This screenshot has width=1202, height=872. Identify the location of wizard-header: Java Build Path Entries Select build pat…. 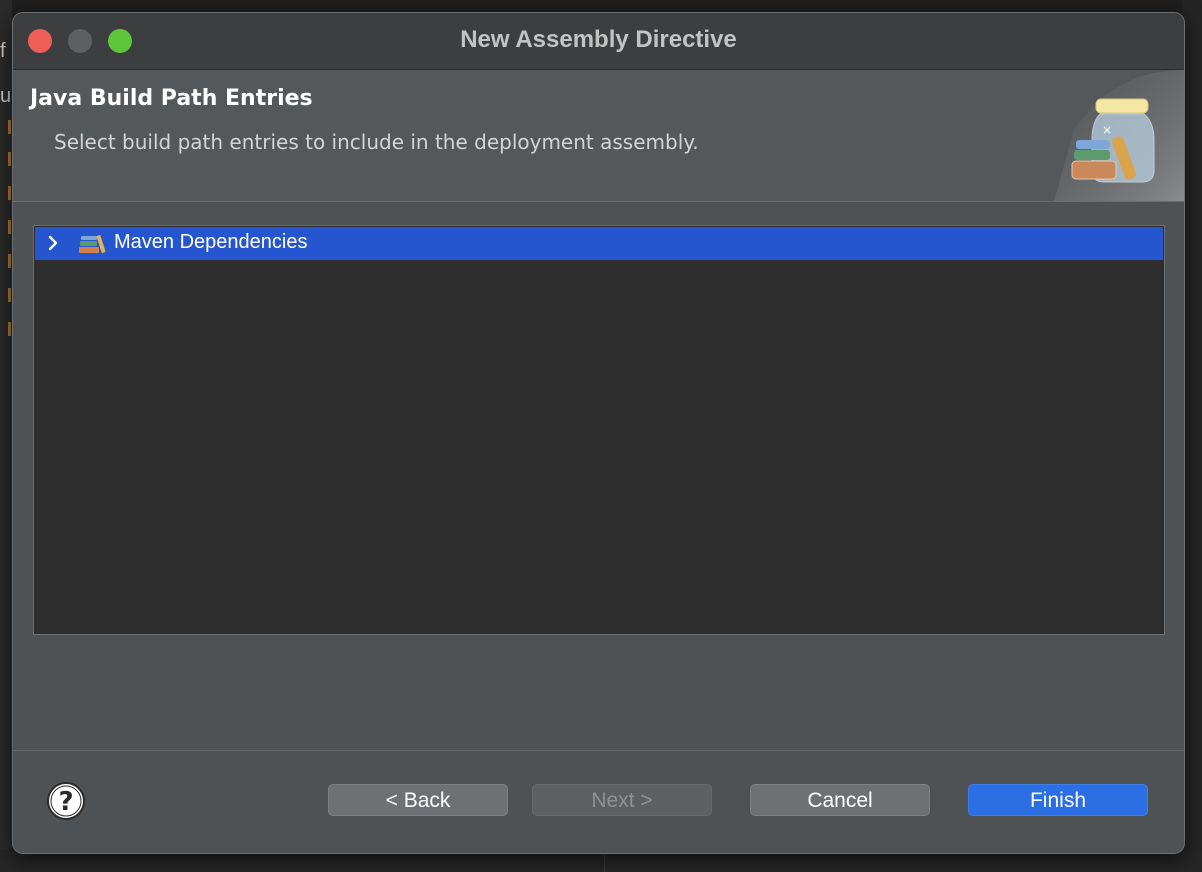
(598, 136).